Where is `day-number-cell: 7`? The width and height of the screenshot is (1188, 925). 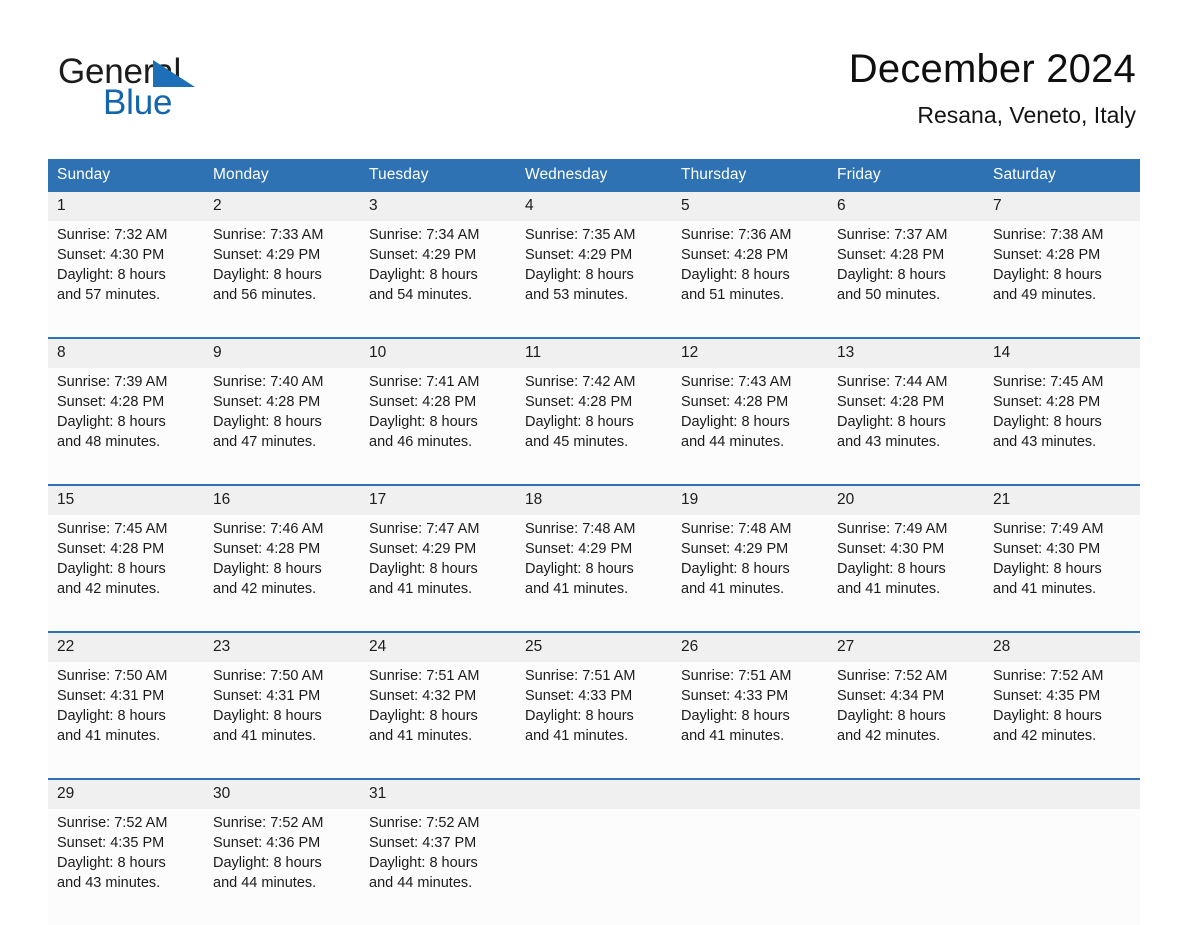
day-number-cell: 7 is located at coordinates (1062, 206).